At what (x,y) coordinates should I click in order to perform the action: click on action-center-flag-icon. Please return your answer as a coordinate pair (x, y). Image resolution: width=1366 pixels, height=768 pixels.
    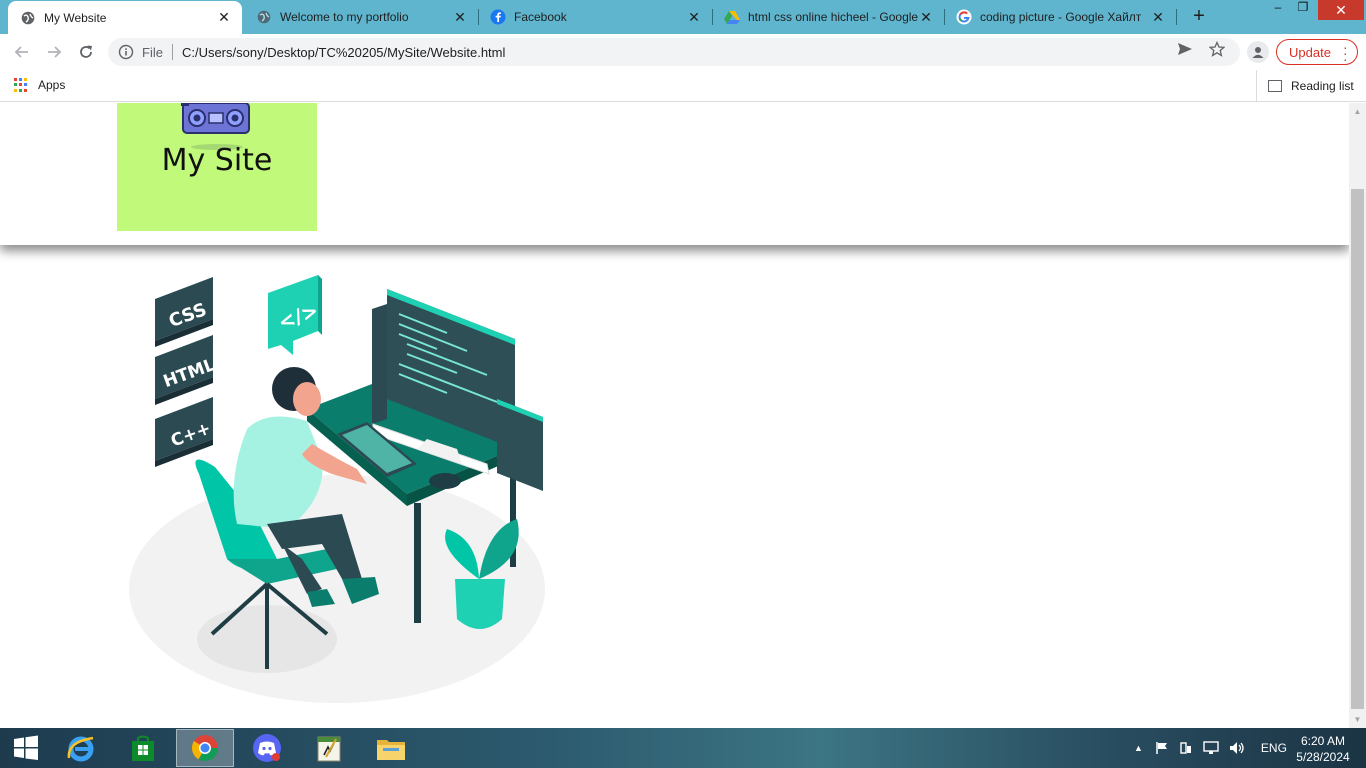
    Looking at the image, I should click on (1162, 748).